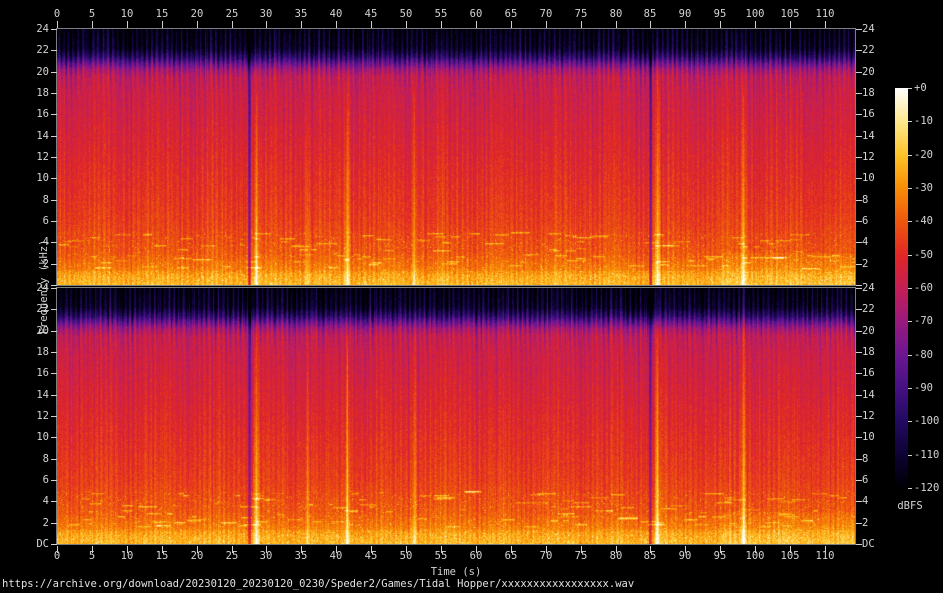 The image size is (943, 593). Describe the element at coordinates (266, 556) in the screenshot. I see `time-tick-label: 30` at that location.